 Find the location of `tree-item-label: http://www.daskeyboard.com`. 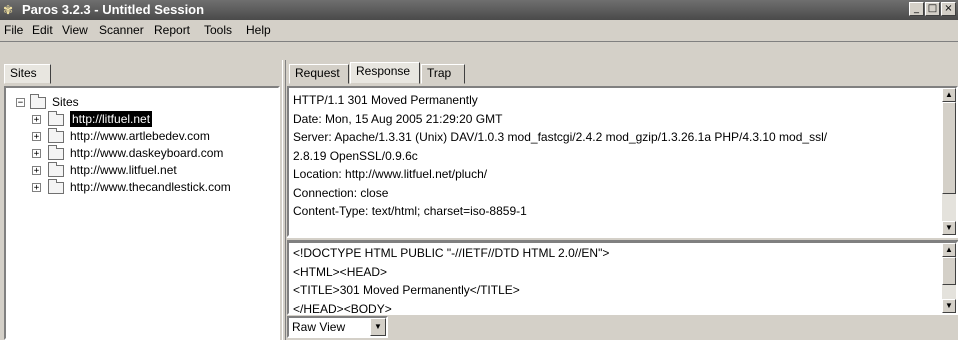

tree-item-label: http://www.daskeyboard.com is located at coordinates (147, 153).